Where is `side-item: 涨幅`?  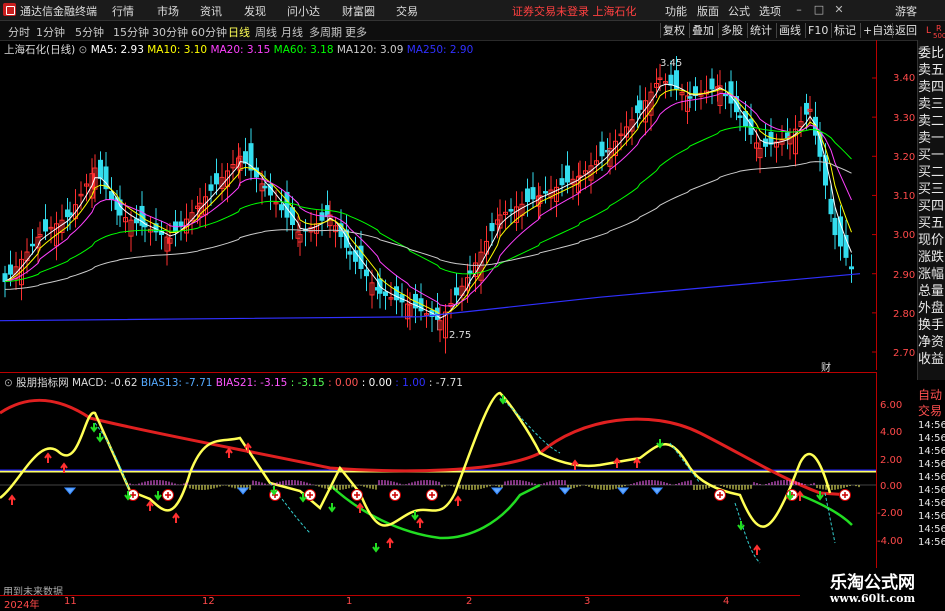 side-item: 涨幅 is located at coordinates (930, 274).